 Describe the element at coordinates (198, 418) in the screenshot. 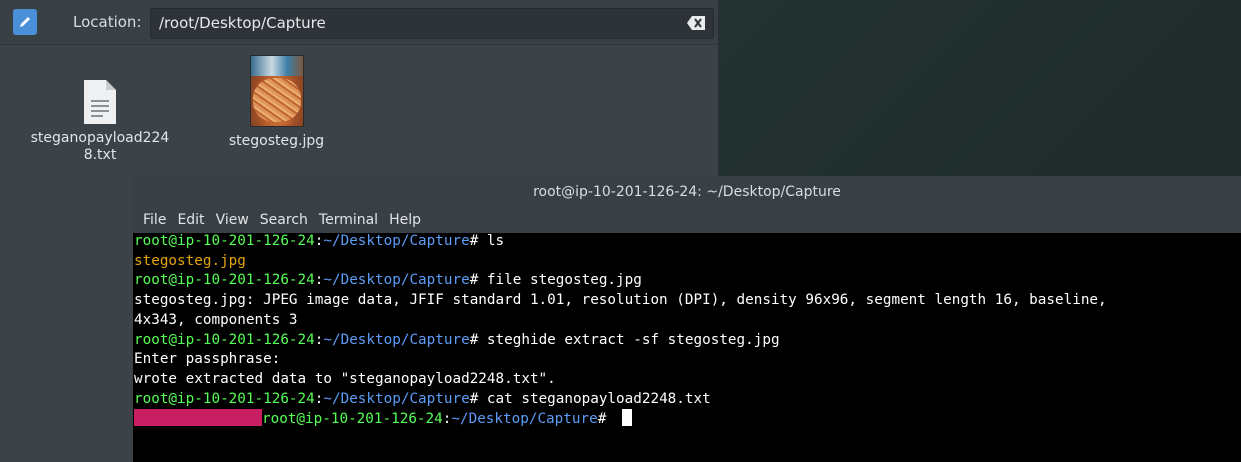

I see `redaction-bar` at that location.